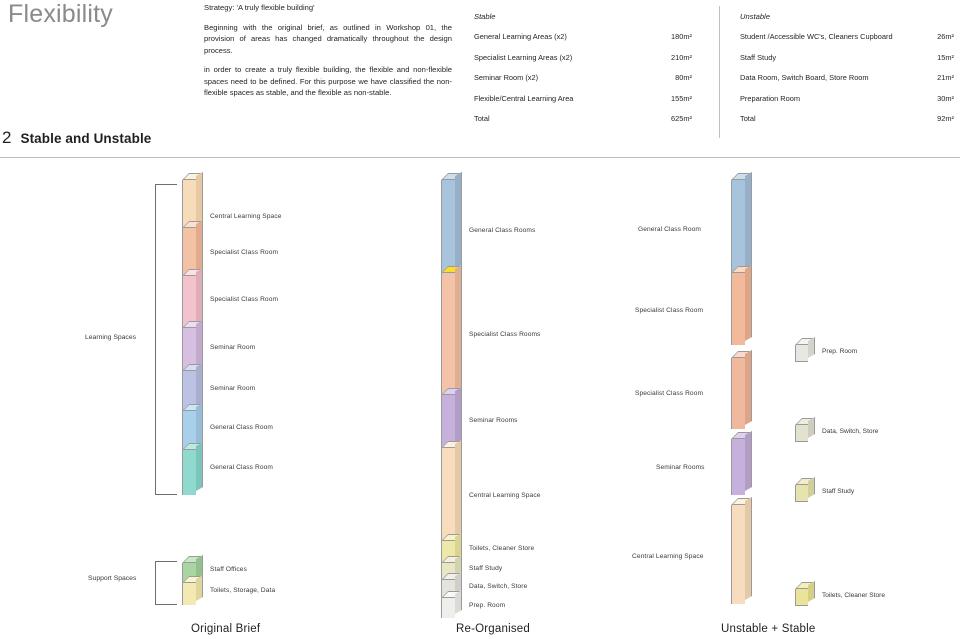 The width and height of the screenshot is (960, 639). What do you see at coordinates (770, 98) in the screenshot?
I see `row-label: Preparation Room` at bounding box center [770, 98].